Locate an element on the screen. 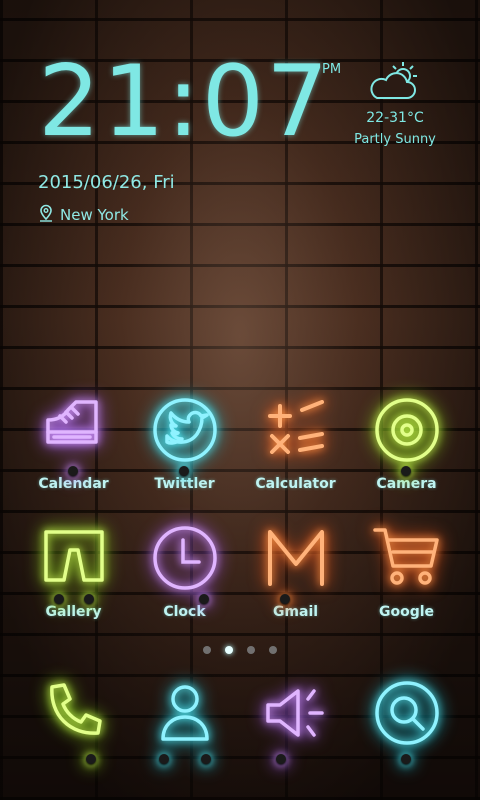 This screenshot has height=800, width=480. app-label: Calendar is located at coordinates (73, 484).